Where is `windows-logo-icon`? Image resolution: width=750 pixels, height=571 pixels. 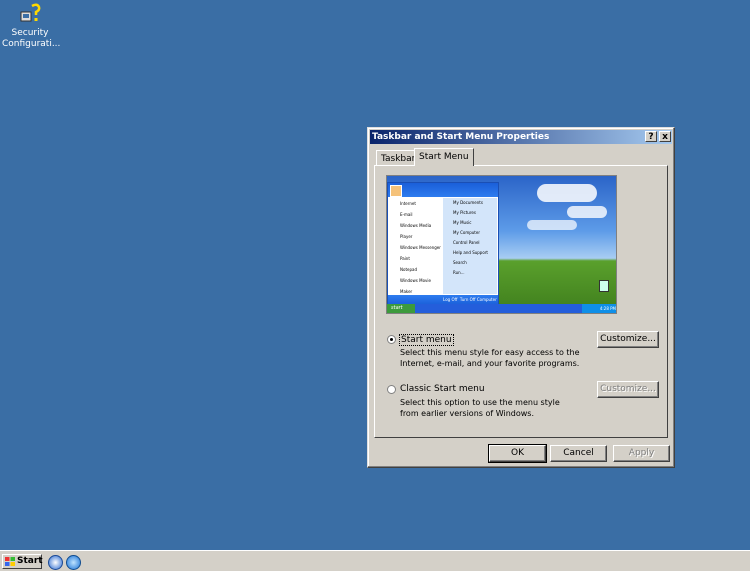 windows-logo-icon is located at coordinates (10, 561).